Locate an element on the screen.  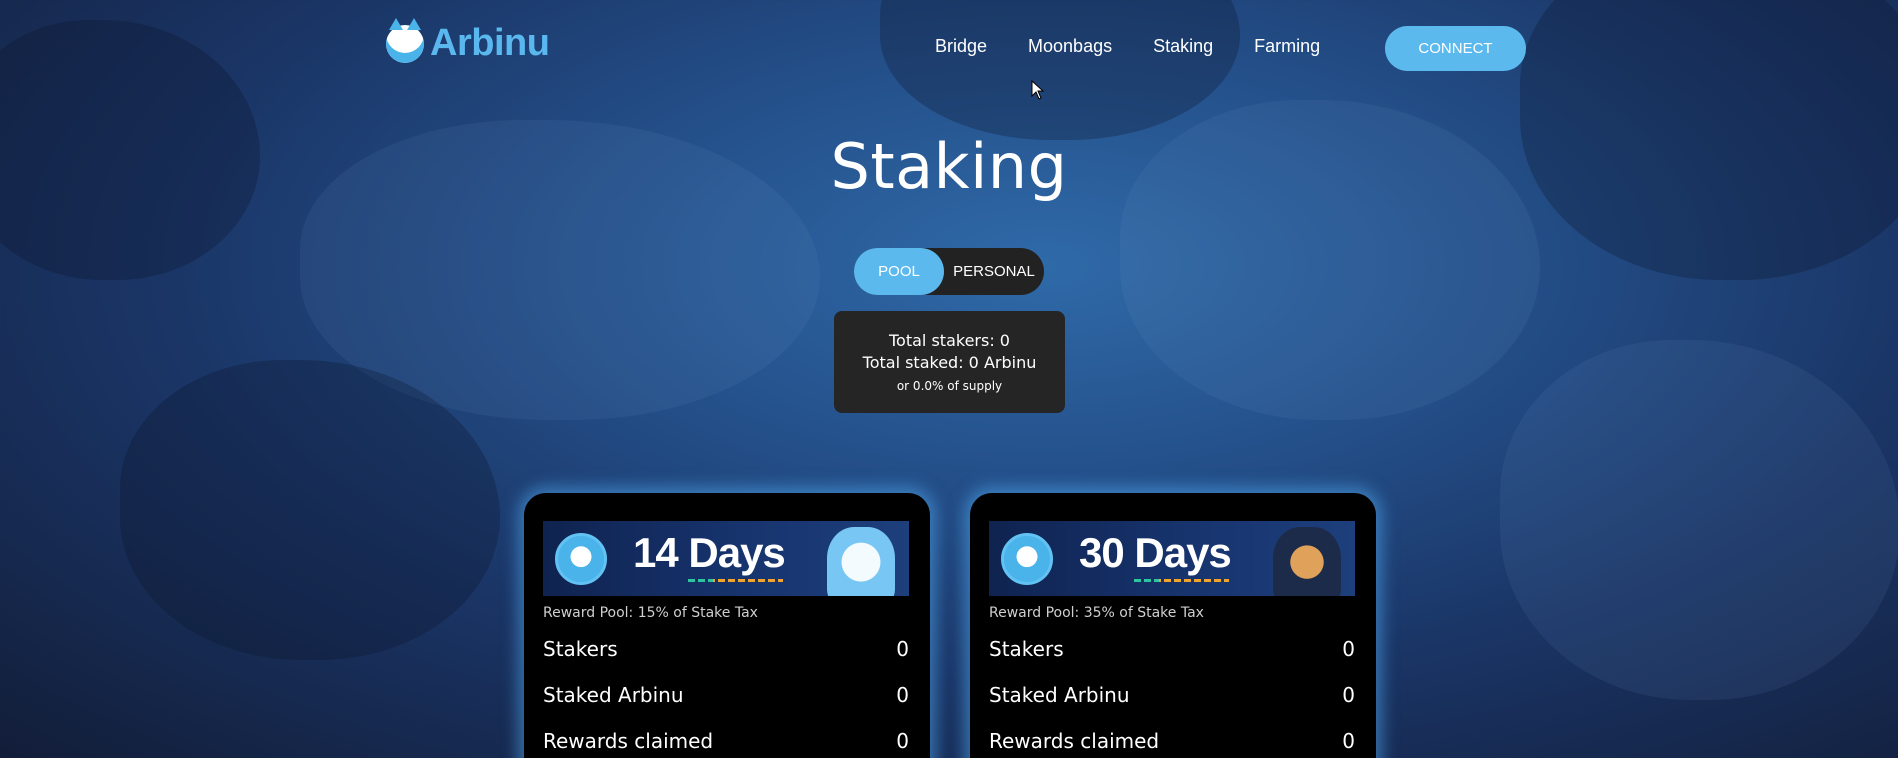
pool-personal-toggle: POOL PERSONAL is located at coordinates (949, 271).